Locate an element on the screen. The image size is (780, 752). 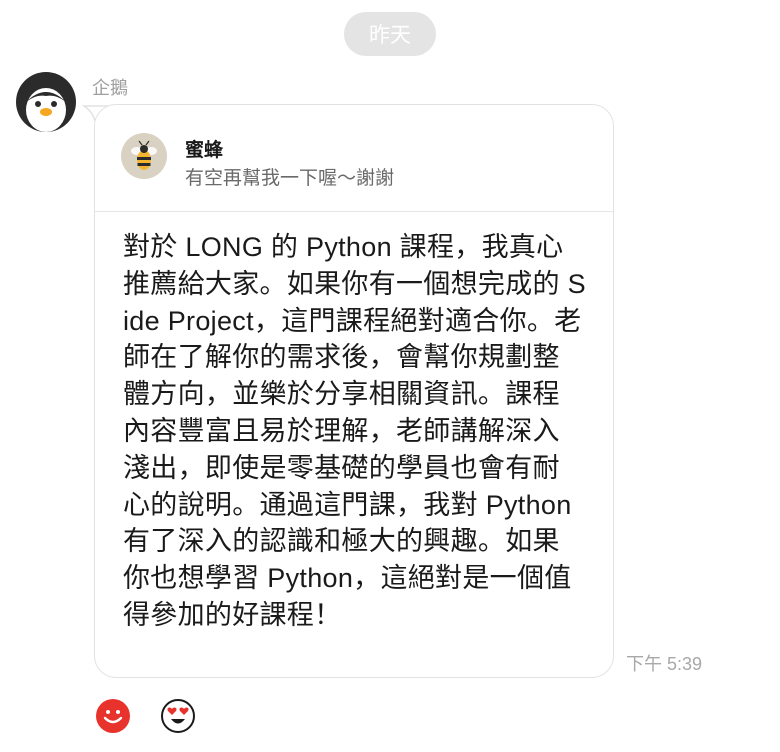
sender-avatar is located at coordinates (46, 102).